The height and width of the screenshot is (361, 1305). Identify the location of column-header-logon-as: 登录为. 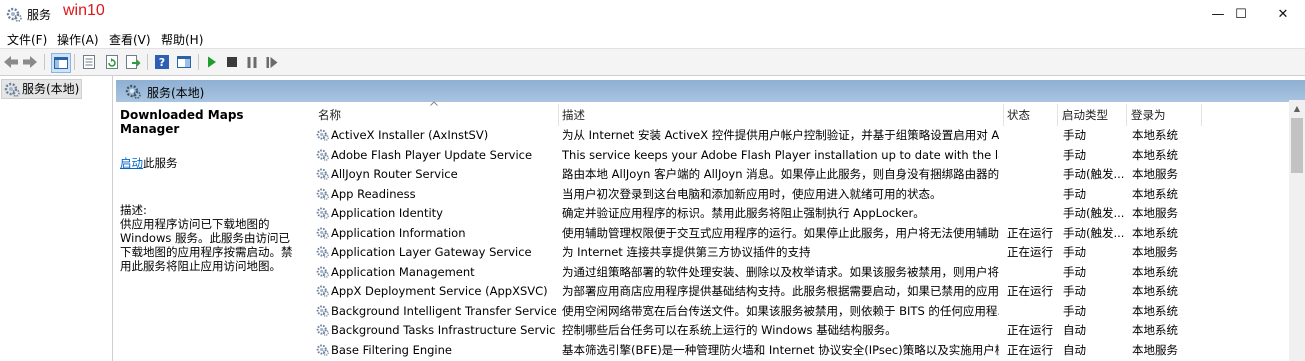
(1164, 115).